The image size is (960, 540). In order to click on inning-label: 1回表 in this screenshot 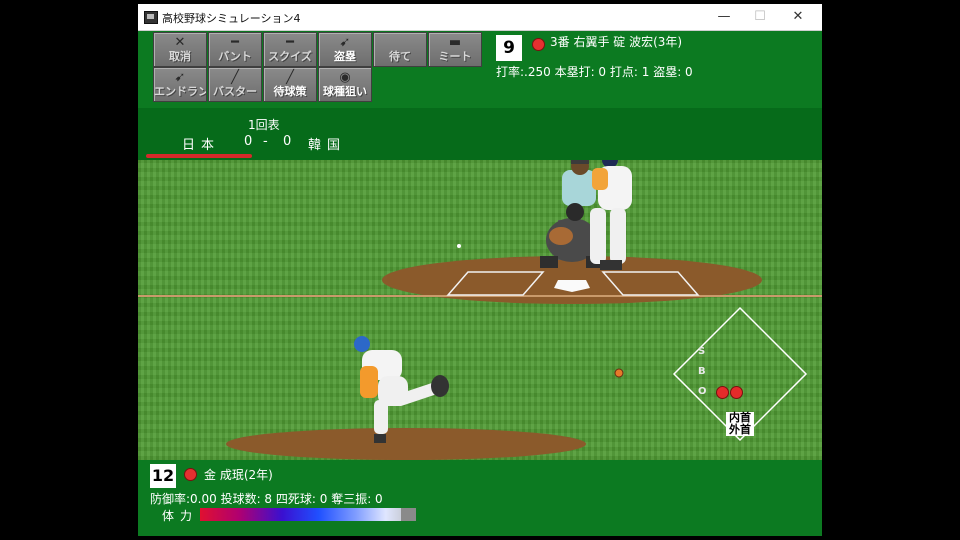, I will do `click(264, 125)`.